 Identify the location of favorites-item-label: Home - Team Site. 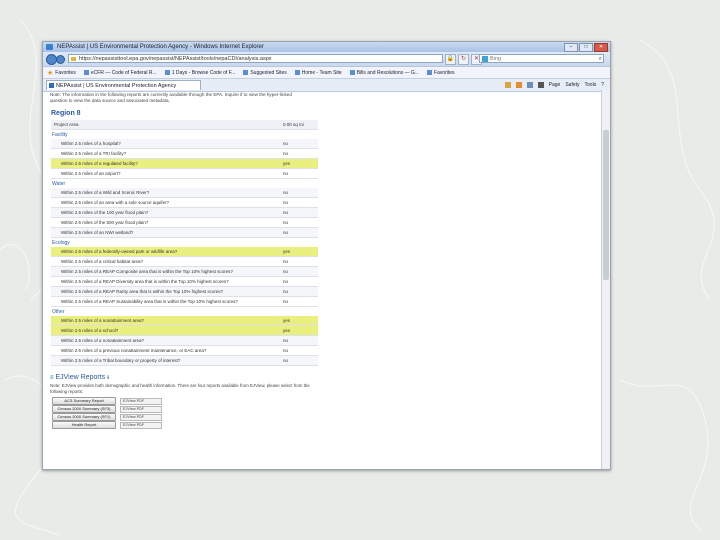
(321, 72).